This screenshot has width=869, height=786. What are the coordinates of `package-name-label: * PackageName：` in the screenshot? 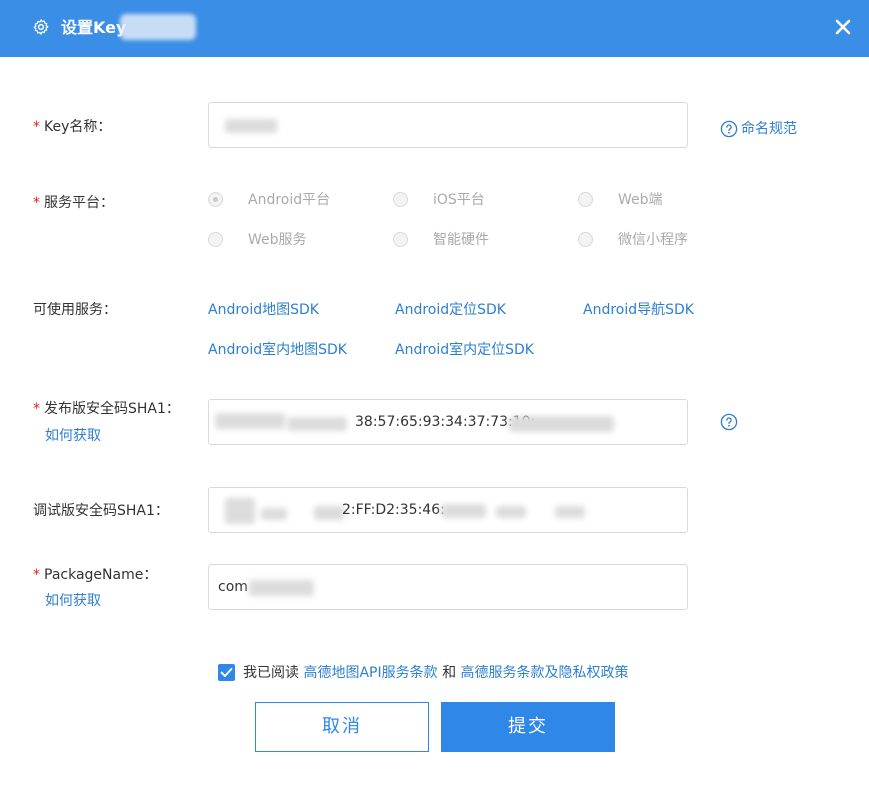 It's located at (95, 575).